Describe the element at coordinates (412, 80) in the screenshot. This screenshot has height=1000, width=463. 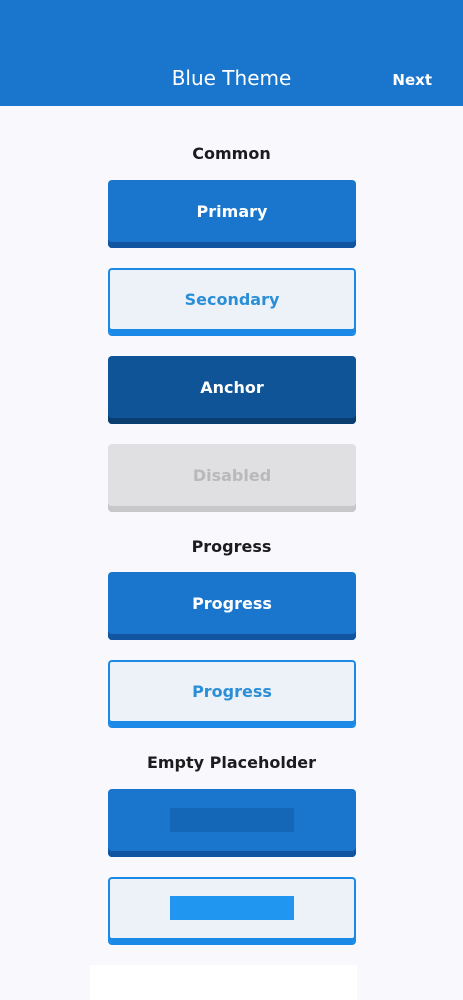
I see `next-button: Next` at that location.